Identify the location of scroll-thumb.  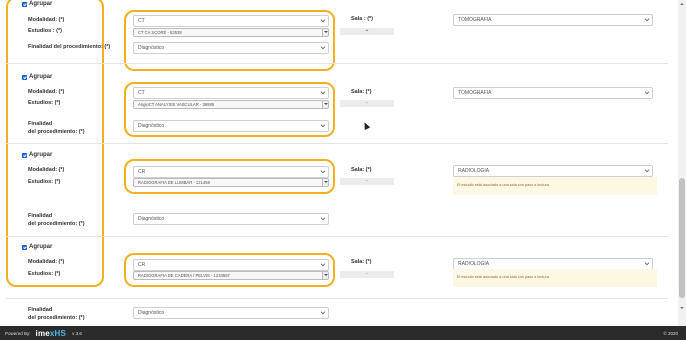
(682, 238).